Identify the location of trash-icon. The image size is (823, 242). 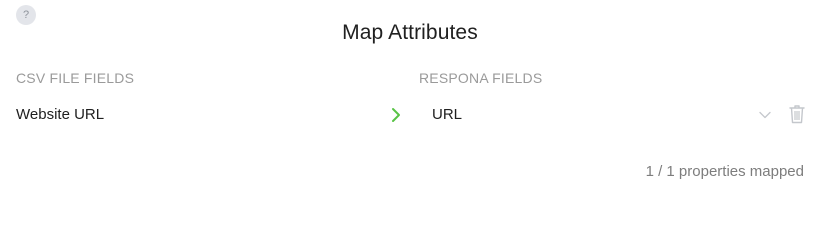
(797, 114).